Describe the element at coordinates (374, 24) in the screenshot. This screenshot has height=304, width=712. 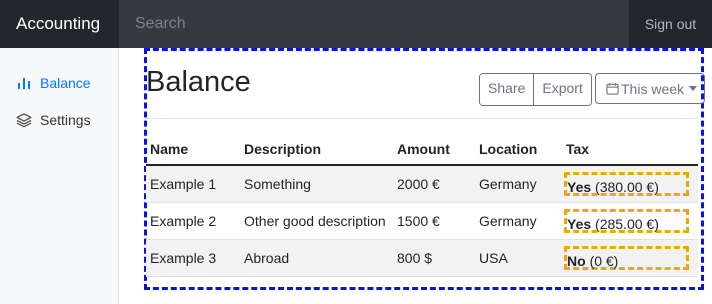
I see `search-input` at that location.